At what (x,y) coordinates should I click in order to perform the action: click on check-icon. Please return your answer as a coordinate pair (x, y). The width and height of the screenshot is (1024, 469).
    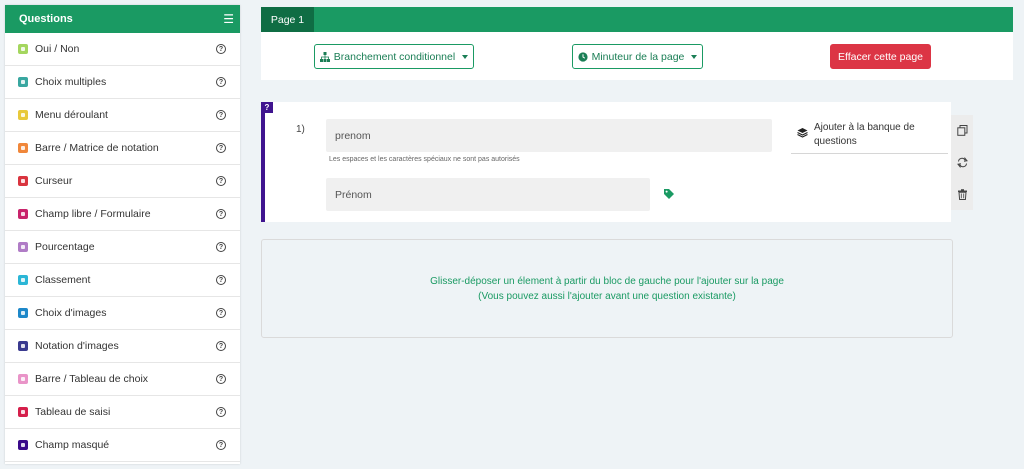
    Looking at the image, I should click on (23, 49).